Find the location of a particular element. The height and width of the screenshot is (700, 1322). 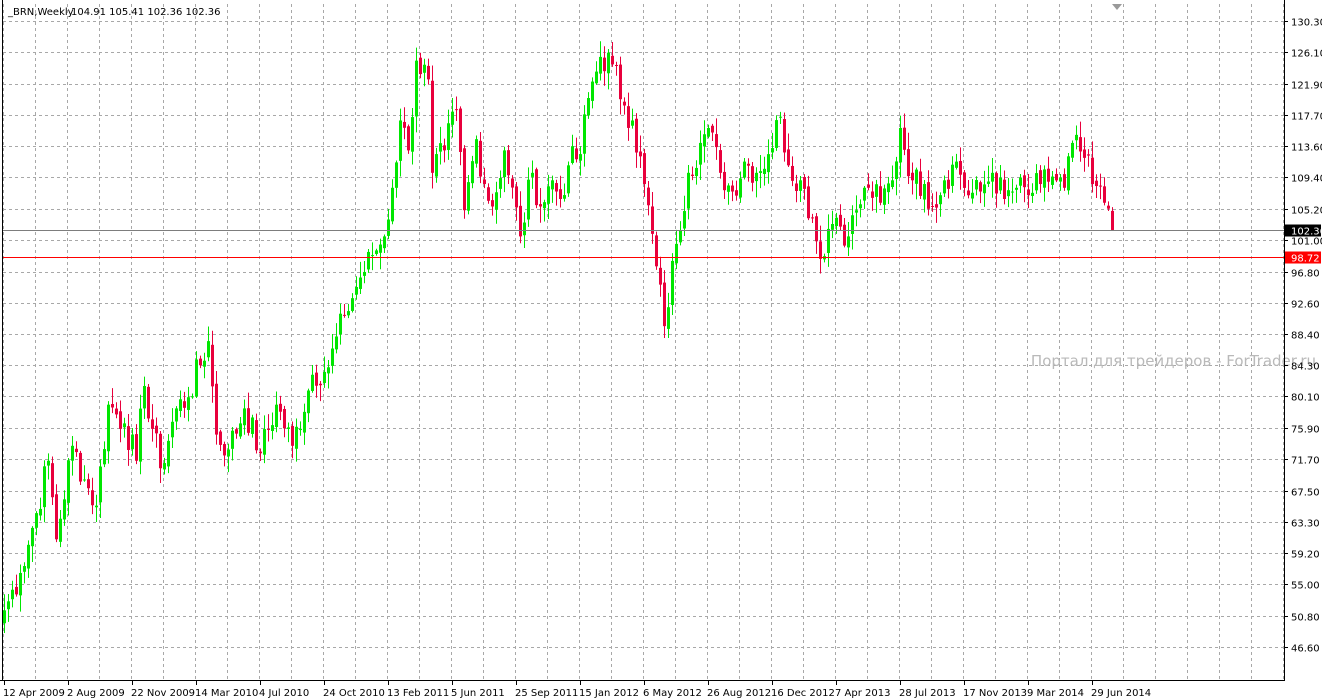

y-tick-label: 109.40 is located at coordinates (1306, 179).